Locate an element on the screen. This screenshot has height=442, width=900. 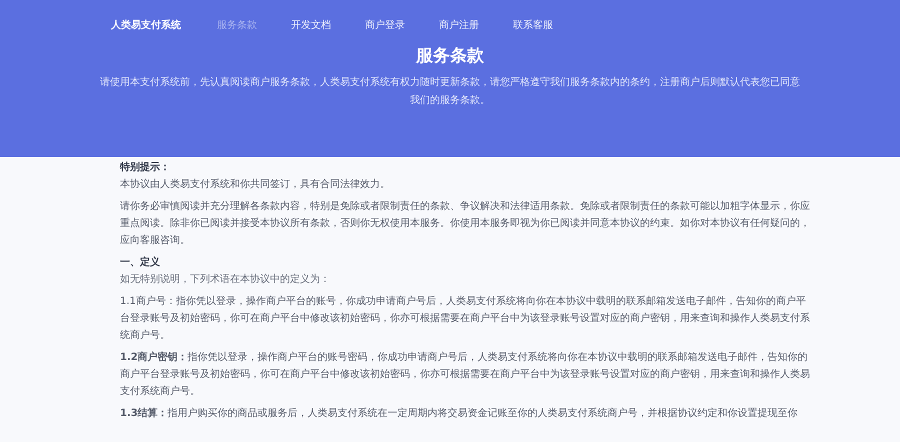
nav-link: 商户登录 is located at coordinates (385, 25).